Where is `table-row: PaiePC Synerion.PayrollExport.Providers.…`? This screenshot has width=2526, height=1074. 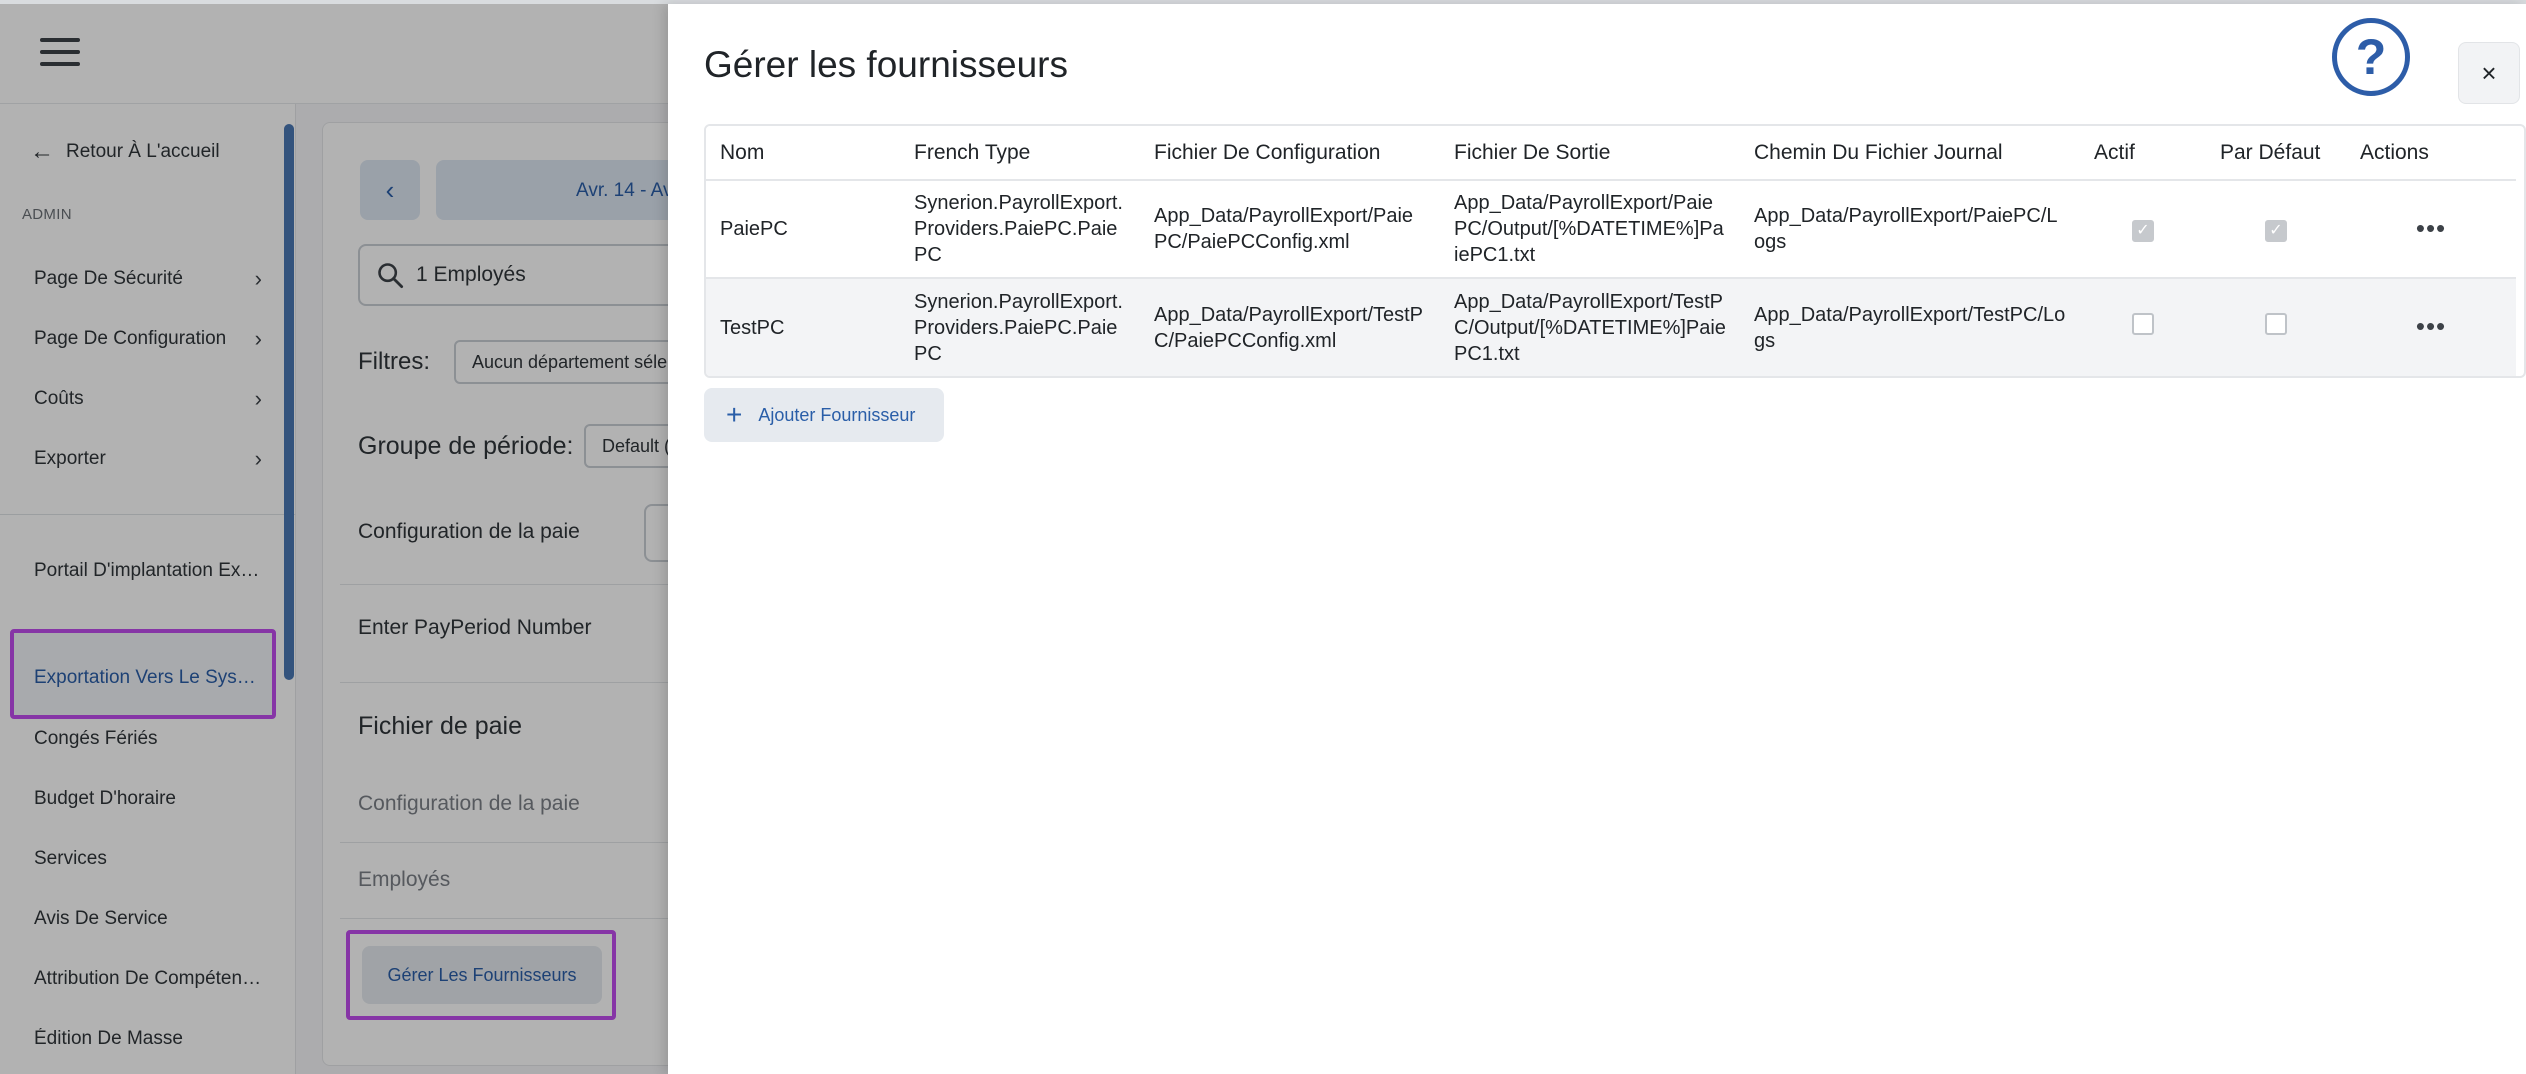
table-row: PaiePC Synerion.PayrollExport.Providers.… is located at coordinates (1611, 229).